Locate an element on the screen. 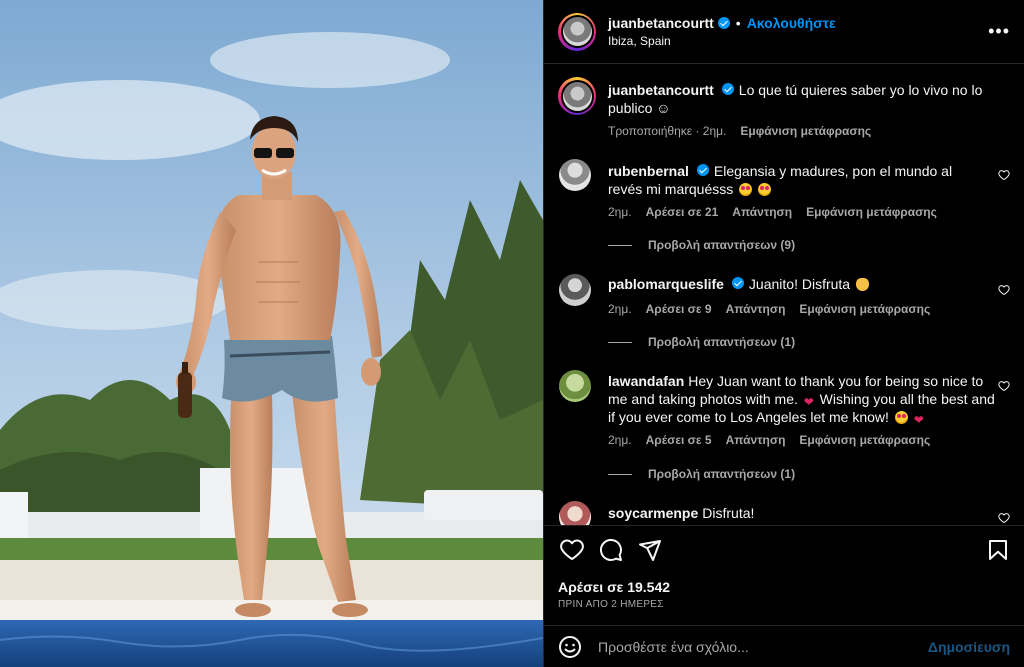 Image resolution: width=1024 pixels, height=667 pixels. comment-username: soycarmenpe is located at coordinates (653, 513).